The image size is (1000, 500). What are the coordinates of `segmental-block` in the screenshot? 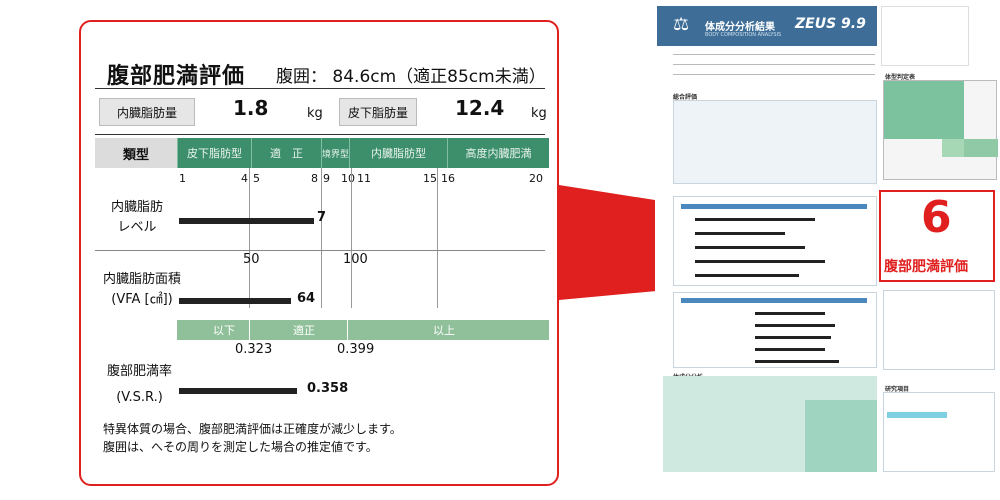 It's located at (775, 330).